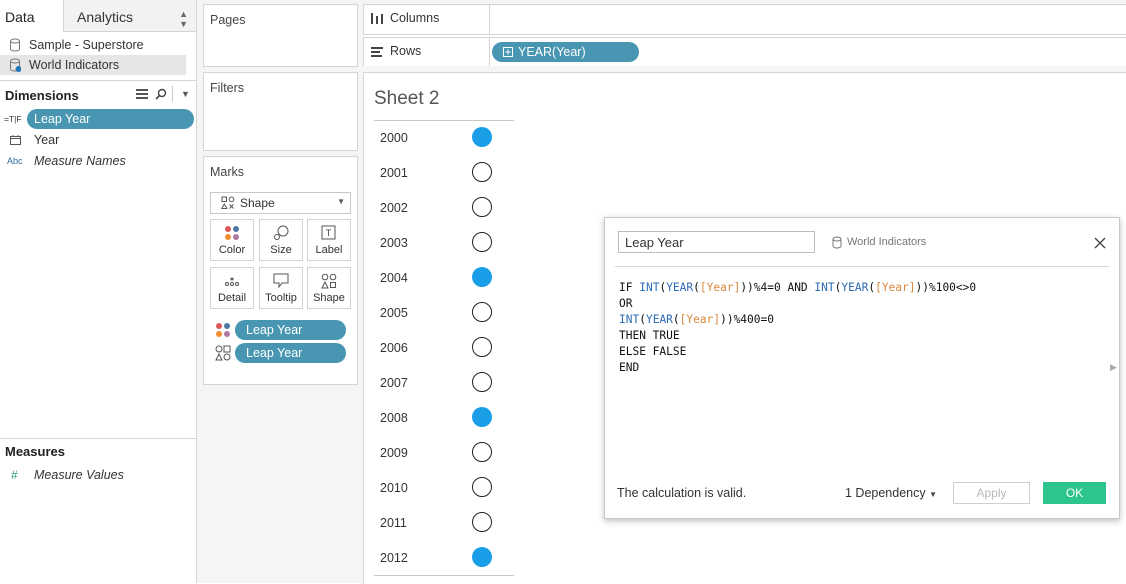 Image resolution: width=1126 pixels, height=584 pixels. What do you see at coordinates (274, 330) in the screenshot?
I see `pill-label: Leap Year` at bounding box center [274, 330].